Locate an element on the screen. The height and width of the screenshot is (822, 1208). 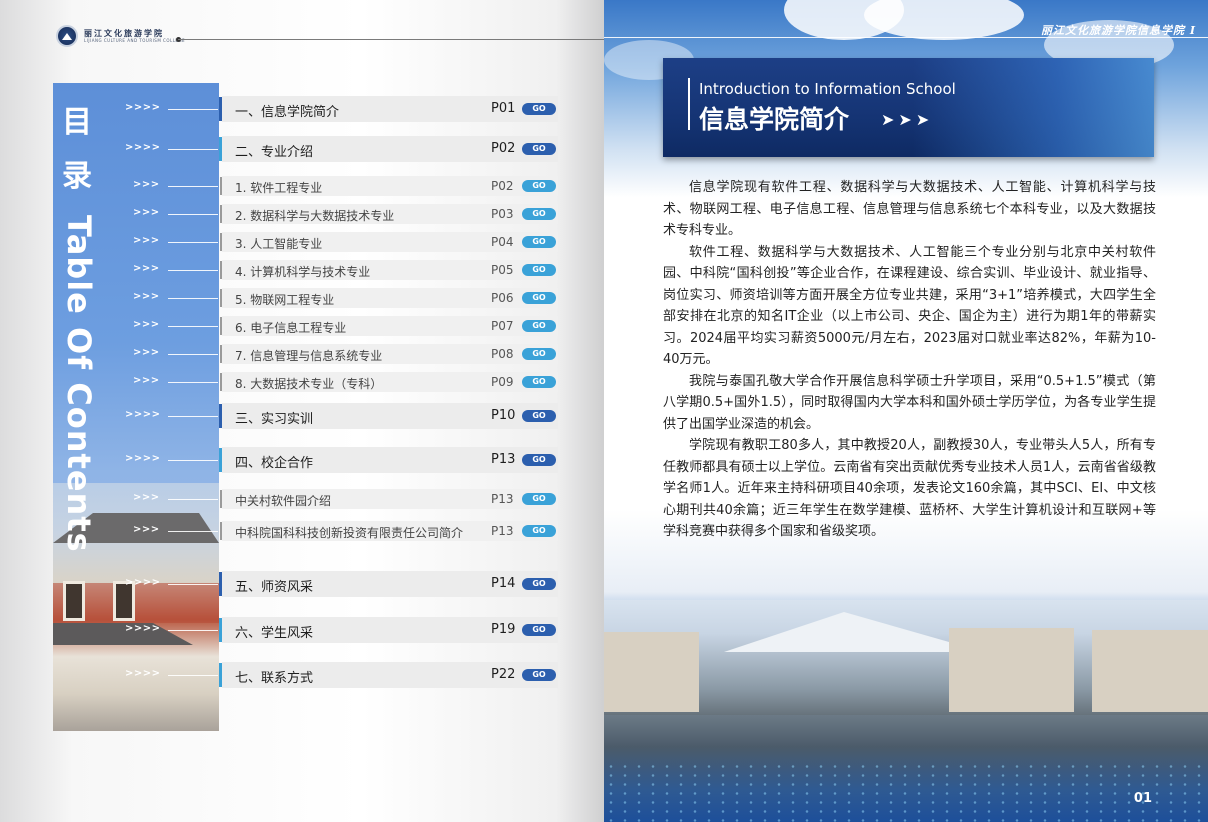
toc-row-page: P22 is located at coordinates (503, 674).